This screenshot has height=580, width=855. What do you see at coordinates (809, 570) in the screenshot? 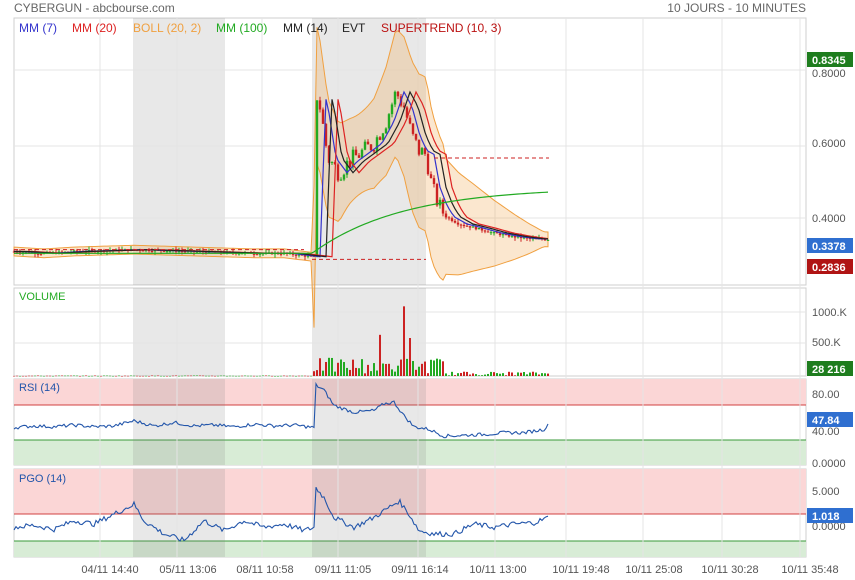
I see `x-tick-9: 10/11 35:48` at bounding box center [809, 570].